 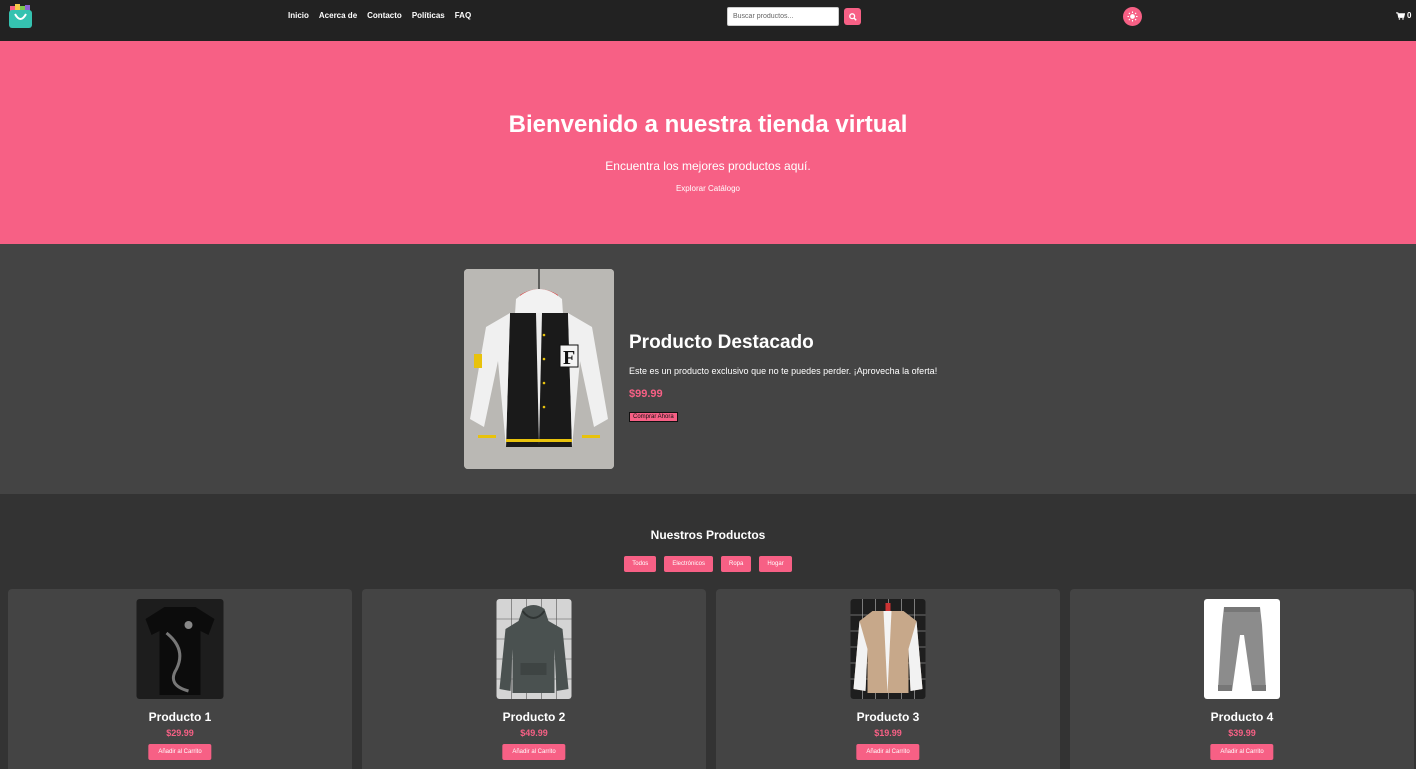 I want to click on shopping-bag-logo-icon, so click(x=20, y=16).